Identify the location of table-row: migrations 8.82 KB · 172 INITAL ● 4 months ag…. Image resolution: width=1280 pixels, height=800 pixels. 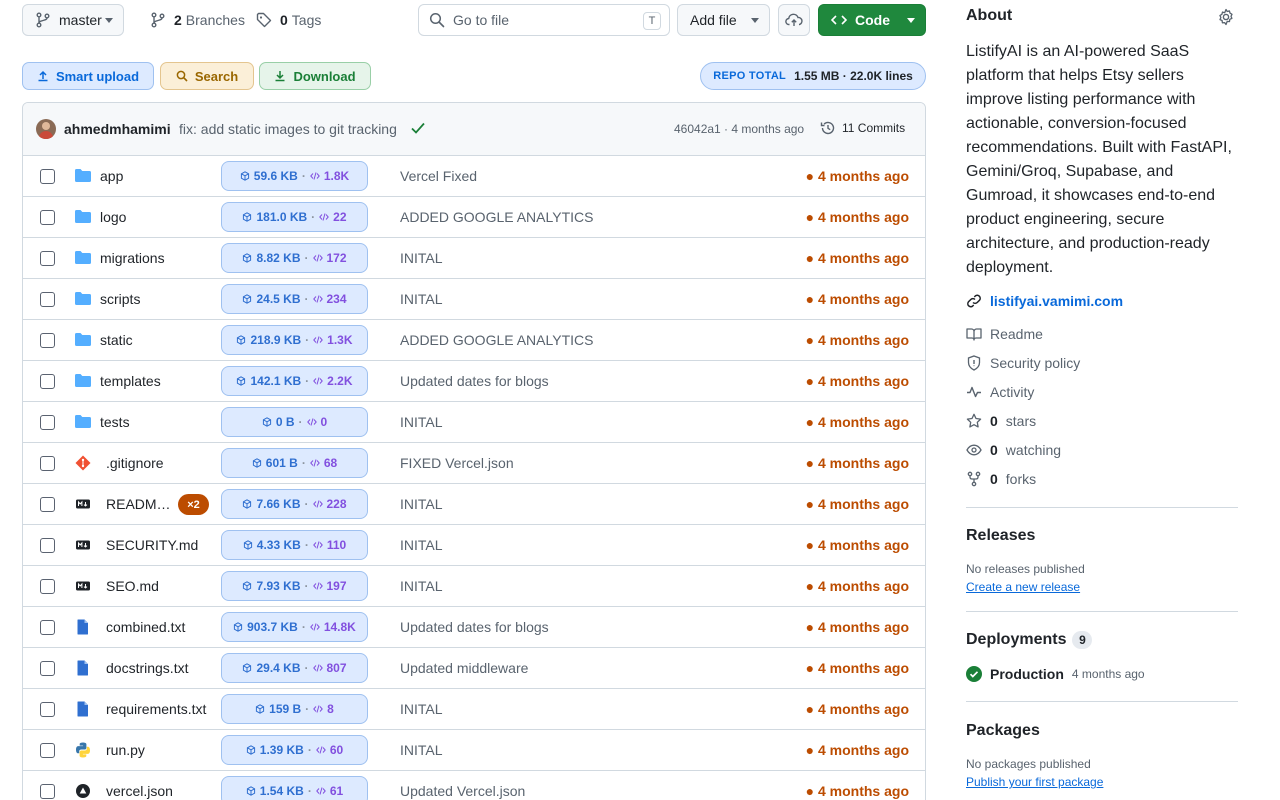
(474, 258).